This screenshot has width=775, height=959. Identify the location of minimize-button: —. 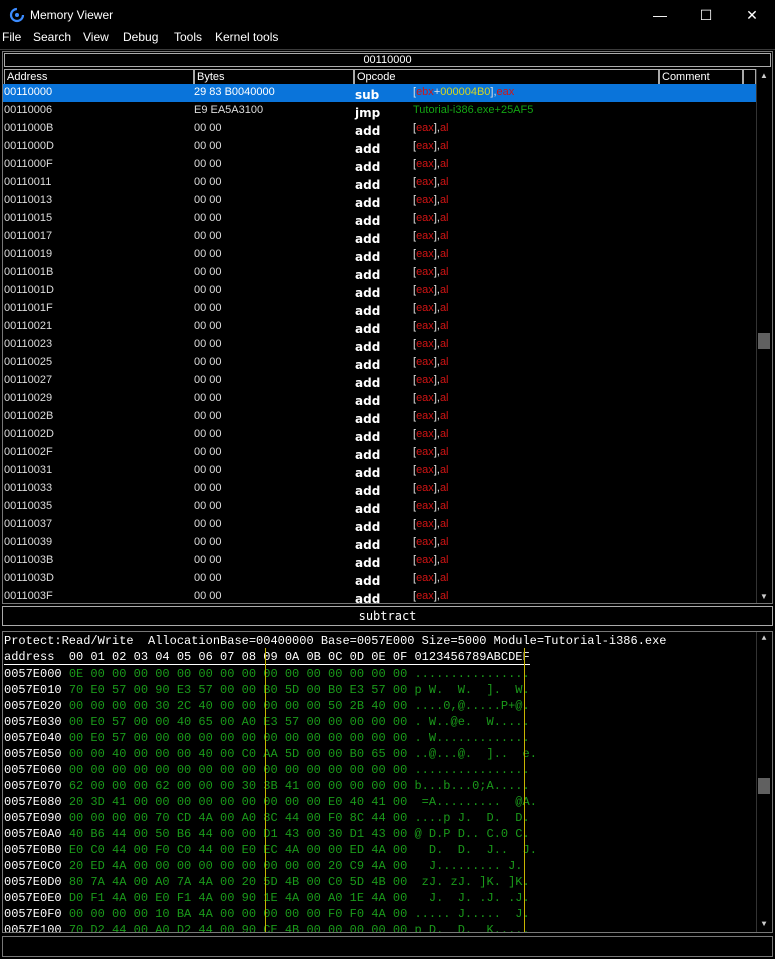
(660, 15).